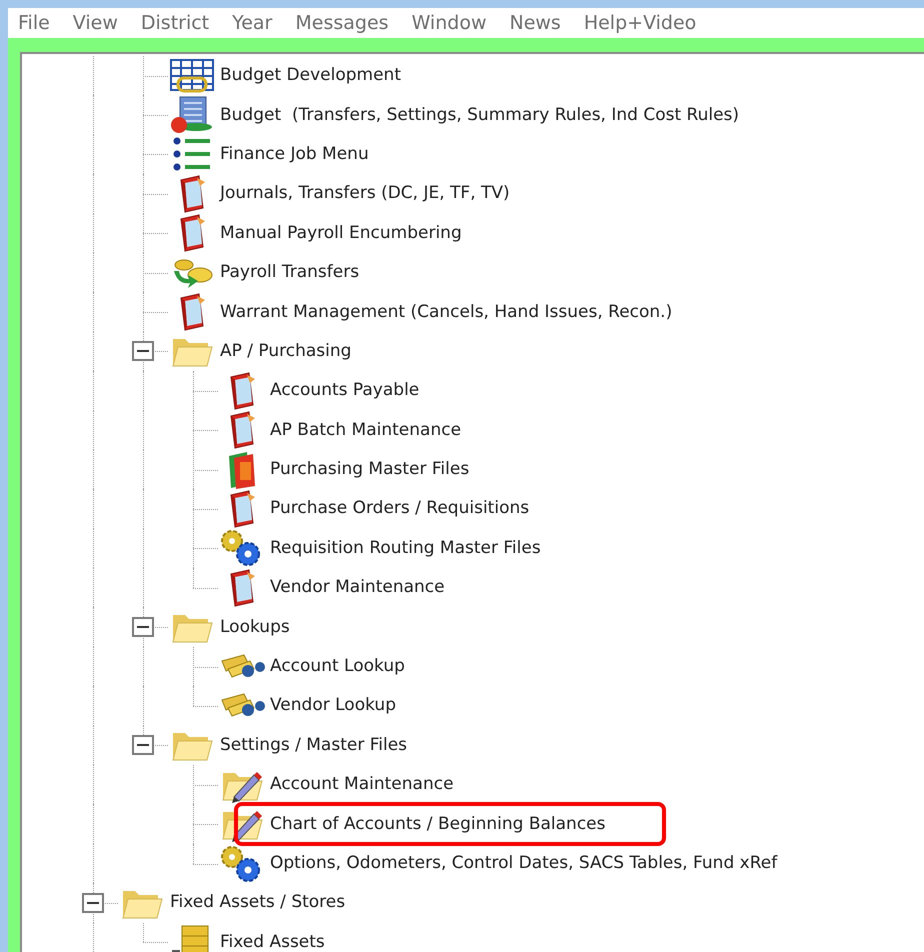  I want to click on tree-item: Accounts Payable, so click(345, 391).